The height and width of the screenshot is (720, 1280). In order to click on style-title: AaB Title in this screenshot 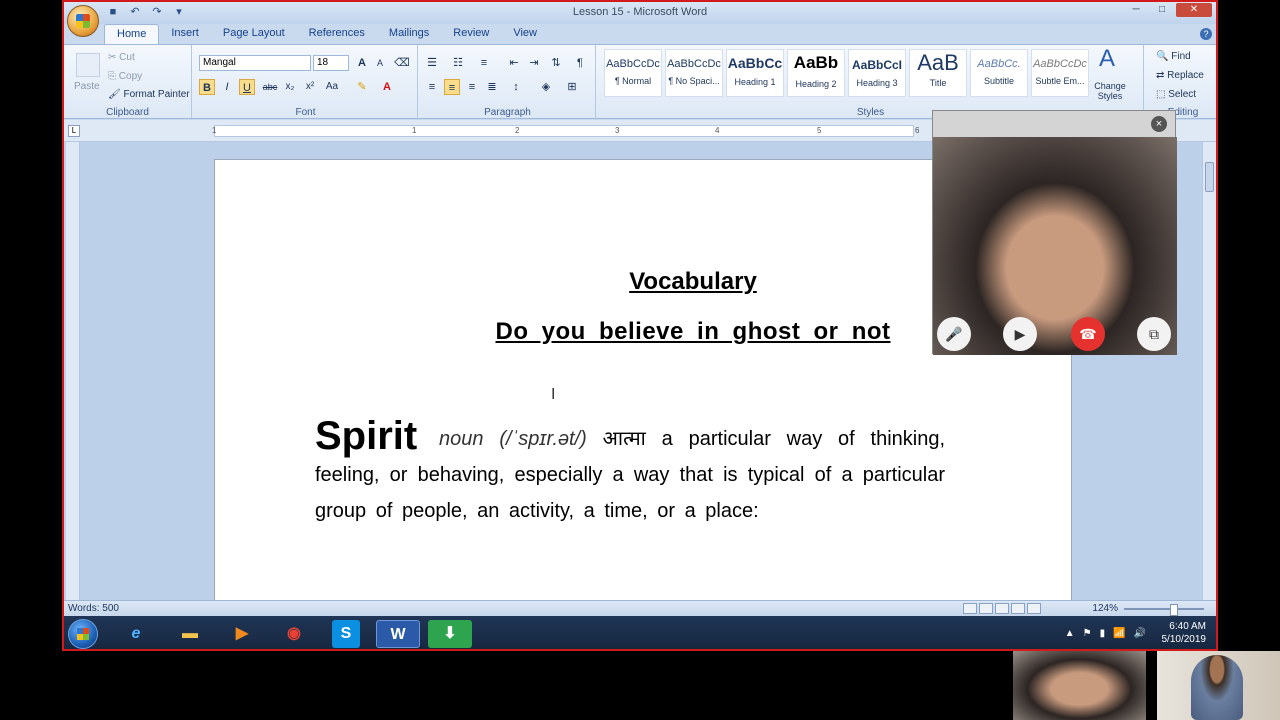, I will do `click(938, 73)`.